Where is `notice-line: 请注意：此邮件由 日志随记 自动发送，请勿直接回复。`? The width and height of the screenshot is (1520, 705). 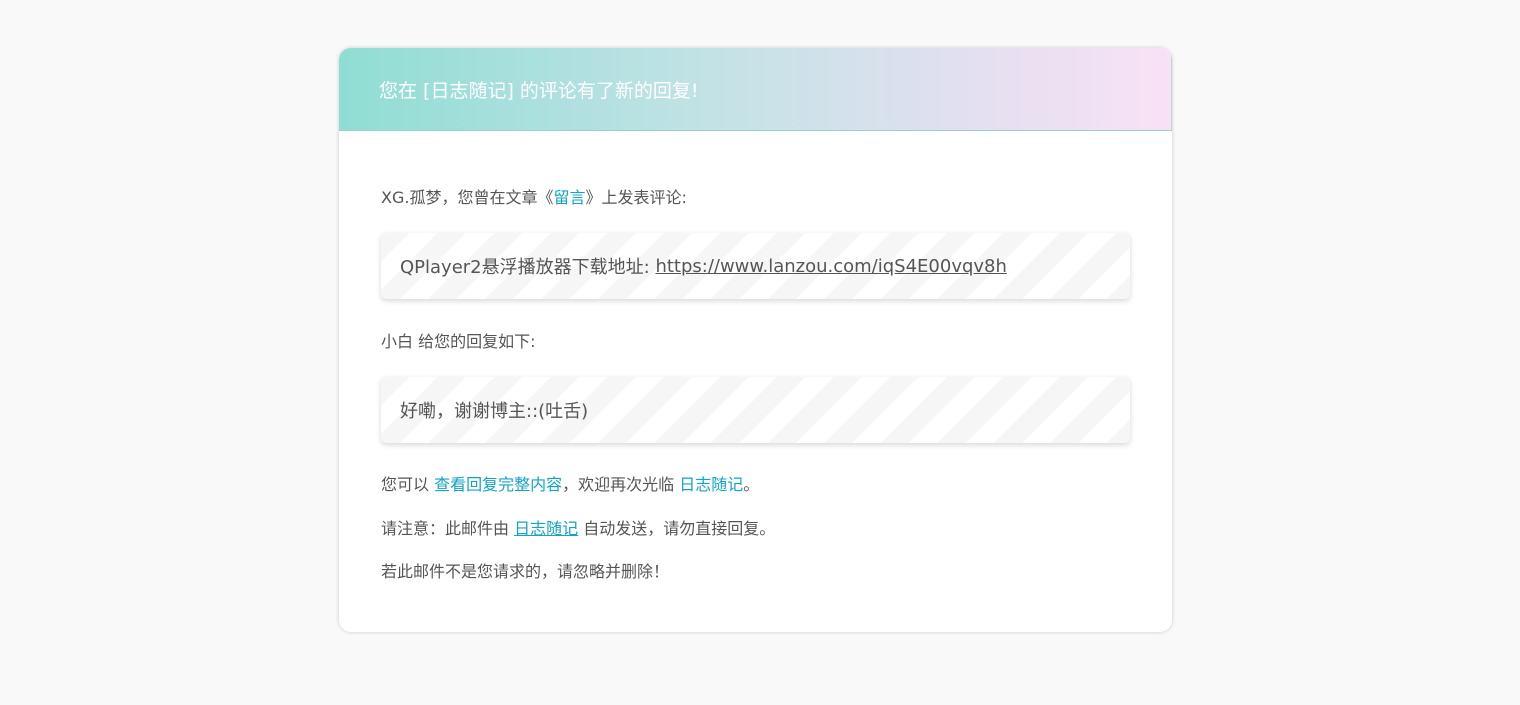
notice-line: 请注意：此邮件由 日志随记 自动发送，请勿直接回复。 is located at coordinates (578, 527).